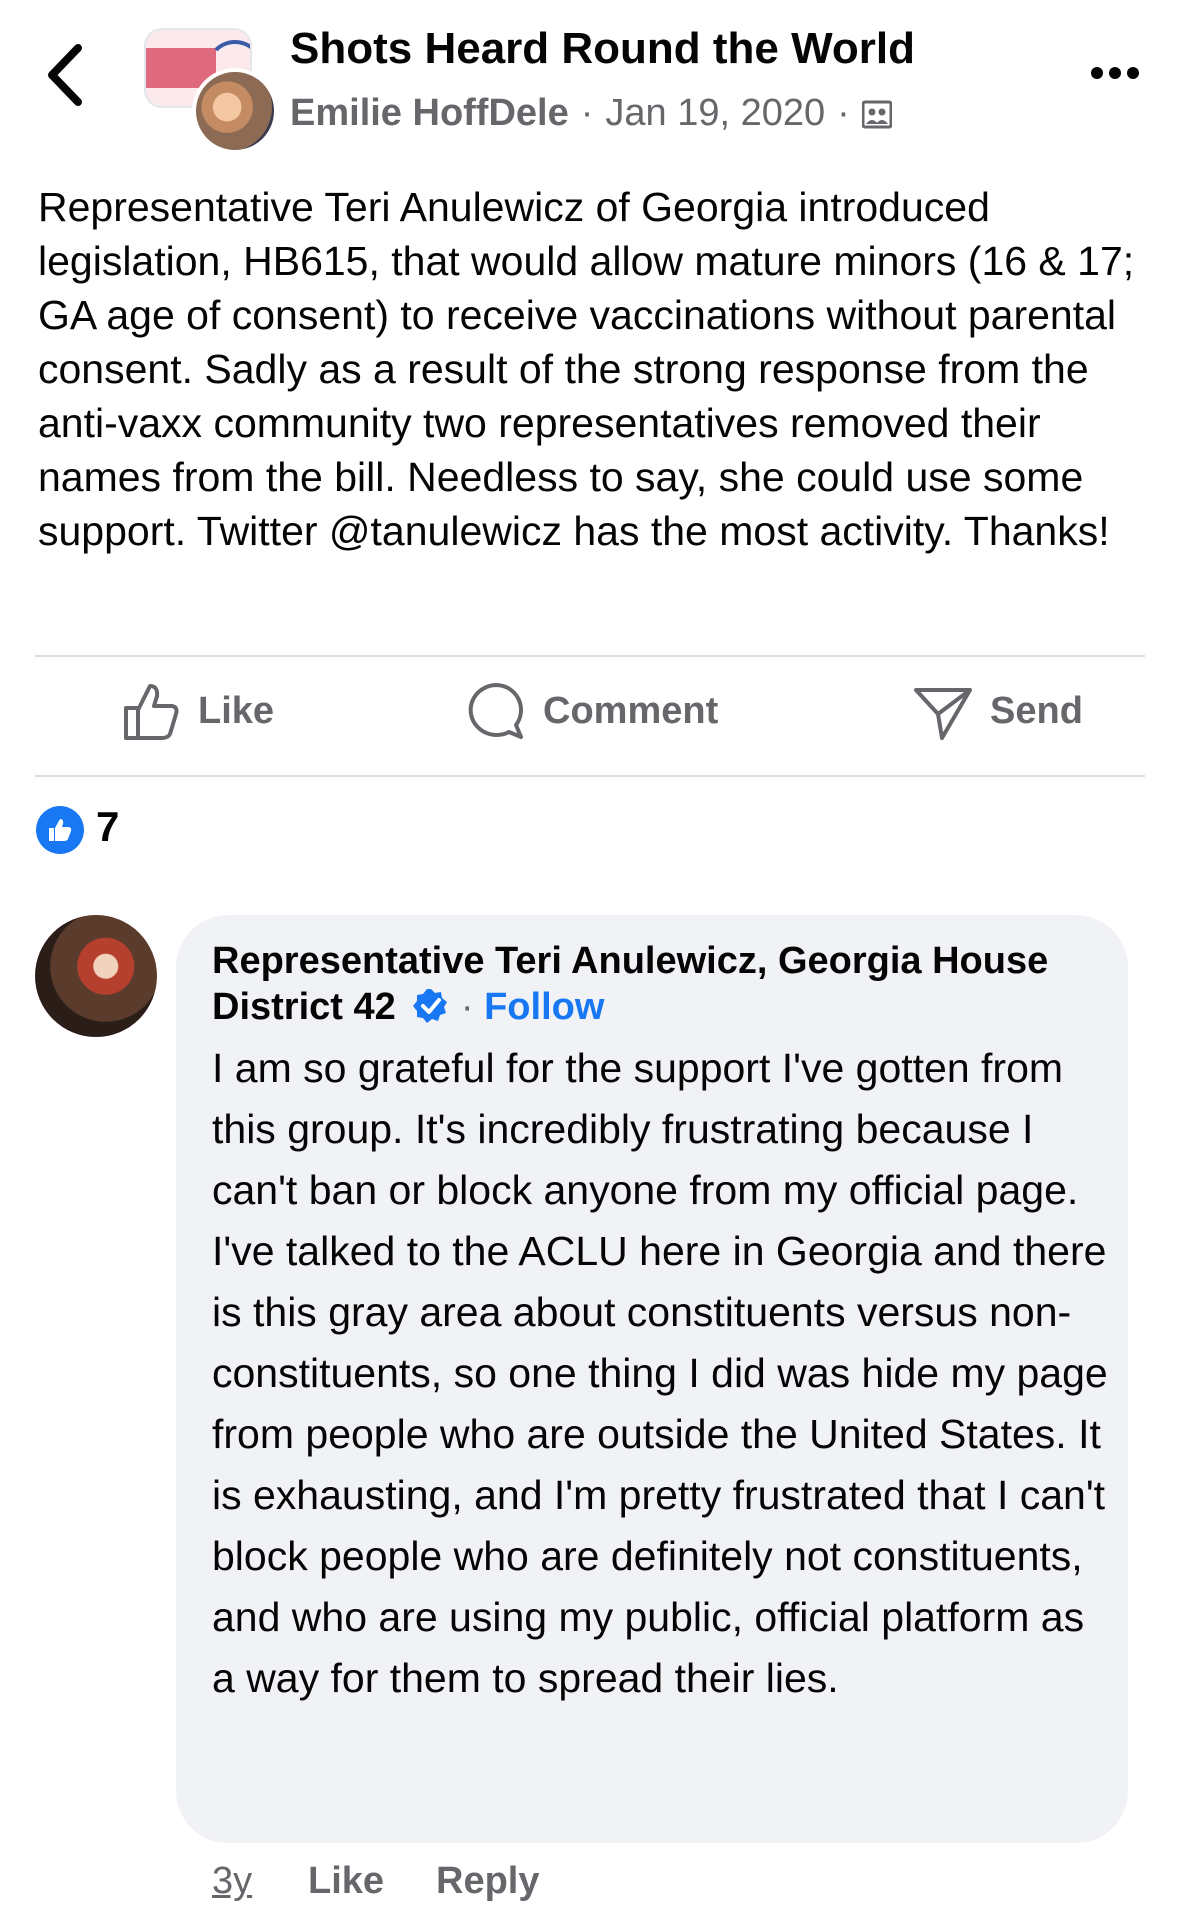 This screenshot has height=1915, width=1179. Describe the element at coordinates (943, 714) in the screenshot. I see `send-icon` at that location.